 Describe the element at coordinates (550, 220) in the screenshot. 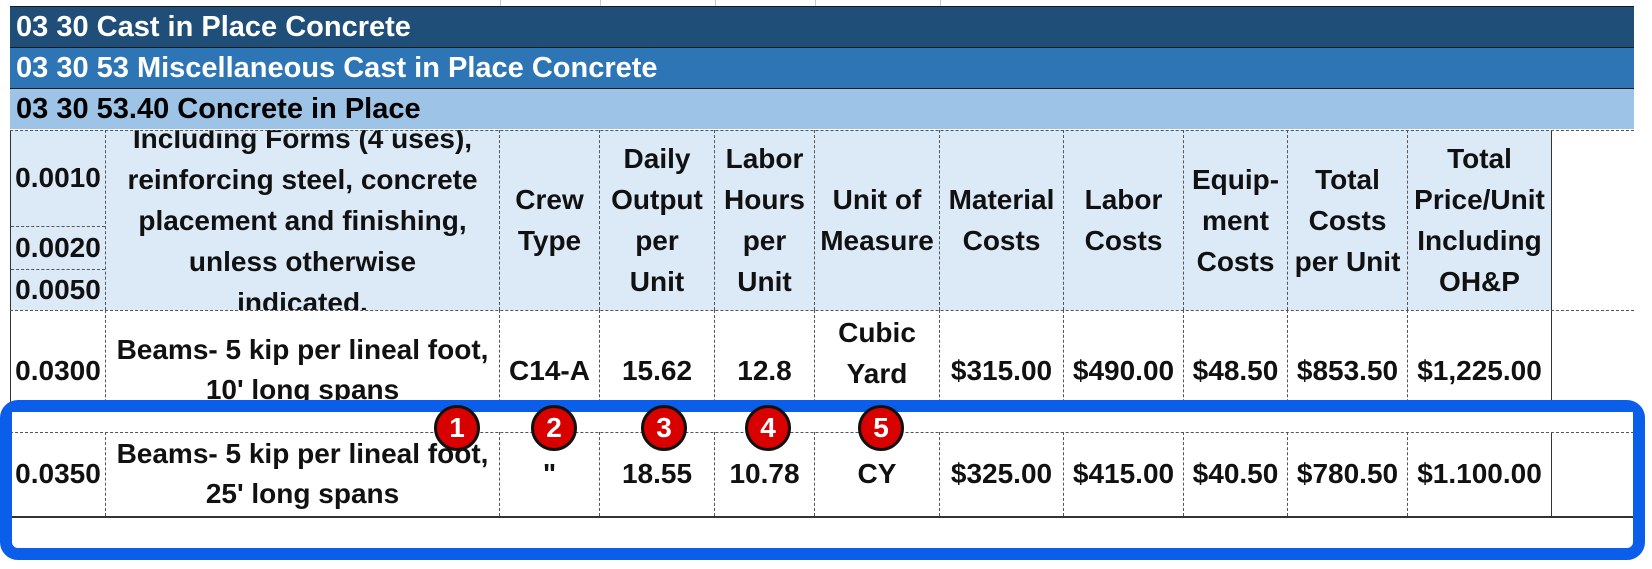

I see `header-crew-type: Crew Type` at that location.